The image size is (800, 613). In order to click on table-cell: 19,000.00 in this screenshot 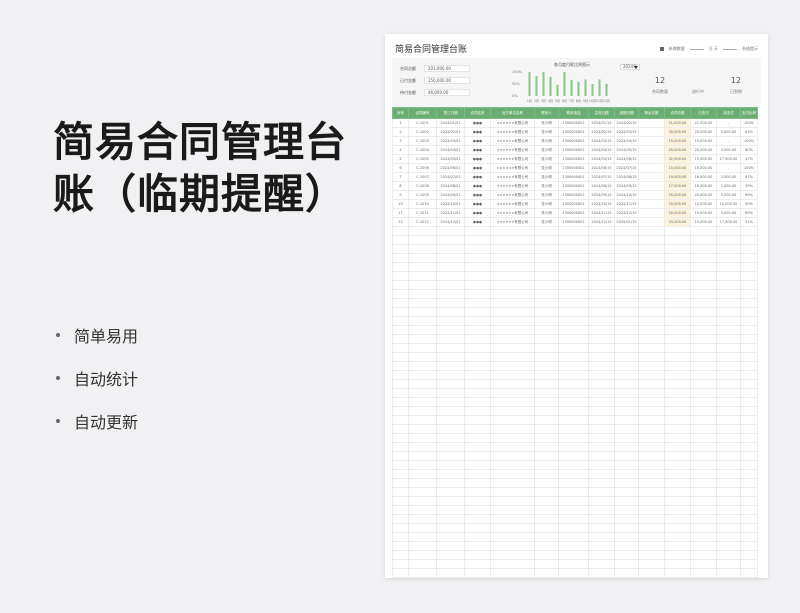, I will do `click(677, 177)`.